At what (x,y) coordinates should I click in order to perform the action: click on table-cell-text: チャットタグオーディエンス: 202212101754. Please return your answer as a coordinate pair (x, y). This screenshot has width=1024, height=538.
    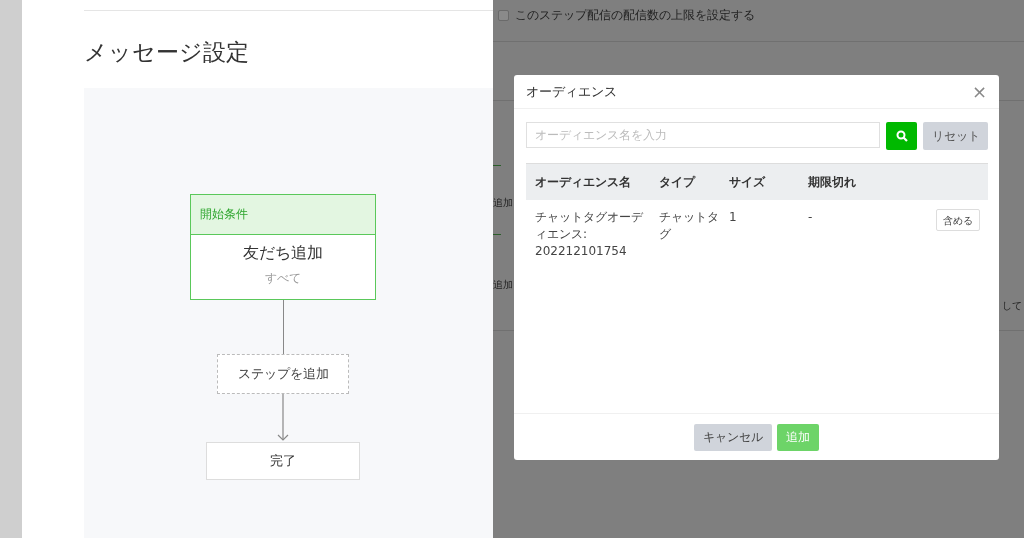
    Looking at the image, I should click on (589, 234).